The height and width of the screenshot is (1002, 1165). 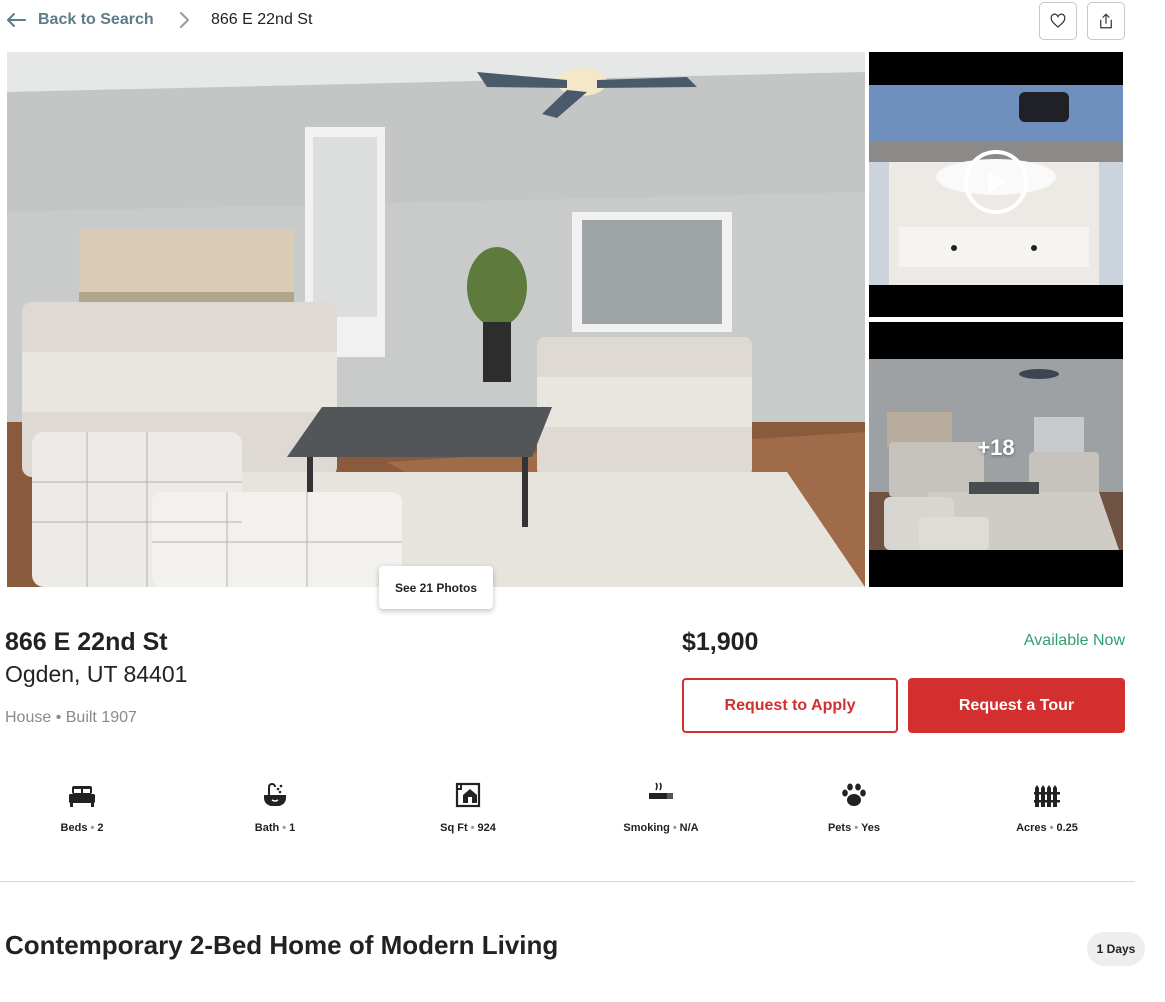 I want to click on fact-beds-text: Beds • 2, so click(x=82, y=828).